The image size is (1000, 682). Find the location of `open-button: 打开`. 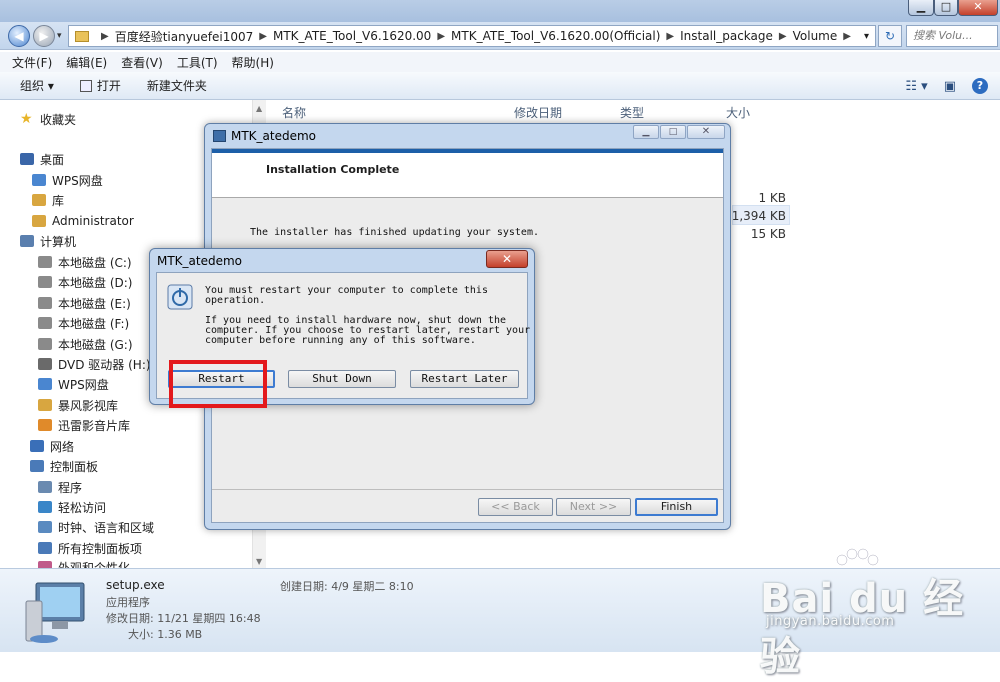

open-button: 打开 is located at coordinates (100, 85).